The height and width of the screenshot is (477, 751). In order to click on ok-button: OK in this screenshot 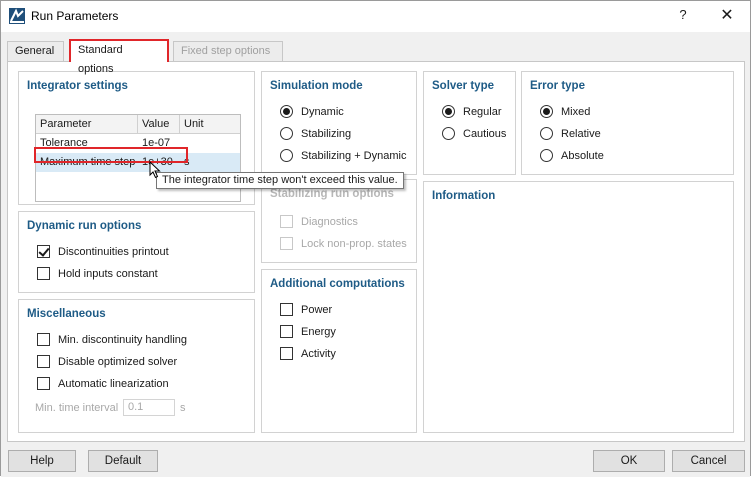, I will do `click(629, 461)`.